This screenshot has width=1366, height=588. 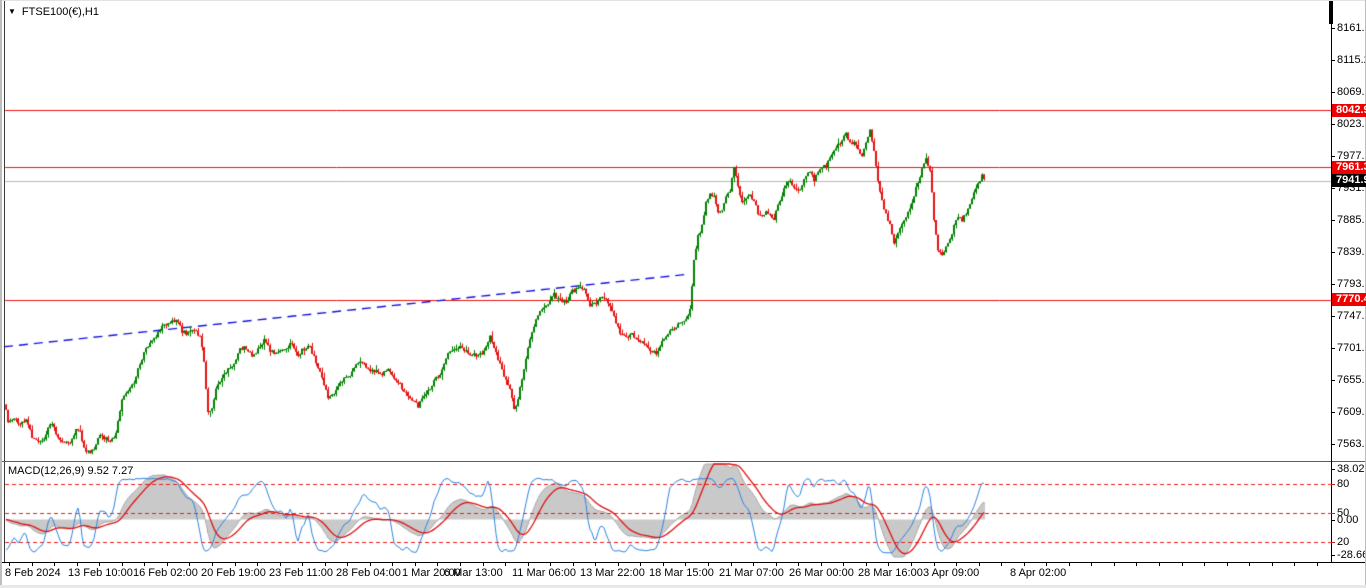 What do you see at coordinates (751, 573) in the screenshot?
I see `time-axis-label: 21 Mar 07:00` at bounding box center [751, 573].